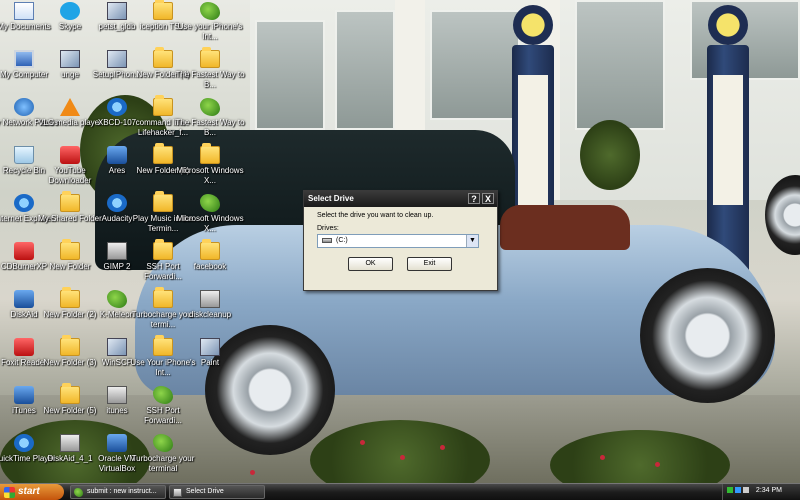  Describe the element at coordinates (342, 240) in the screenshot. I see `drive-select-value: (C:)` at that location.